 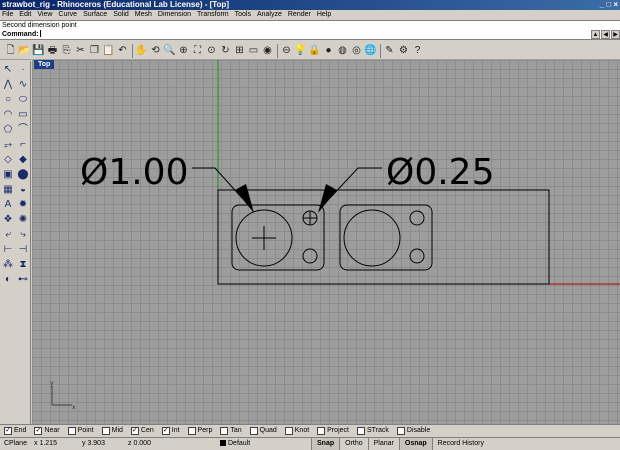 I want to click on osnap-knot: Knot, so click(x=296, y=430).